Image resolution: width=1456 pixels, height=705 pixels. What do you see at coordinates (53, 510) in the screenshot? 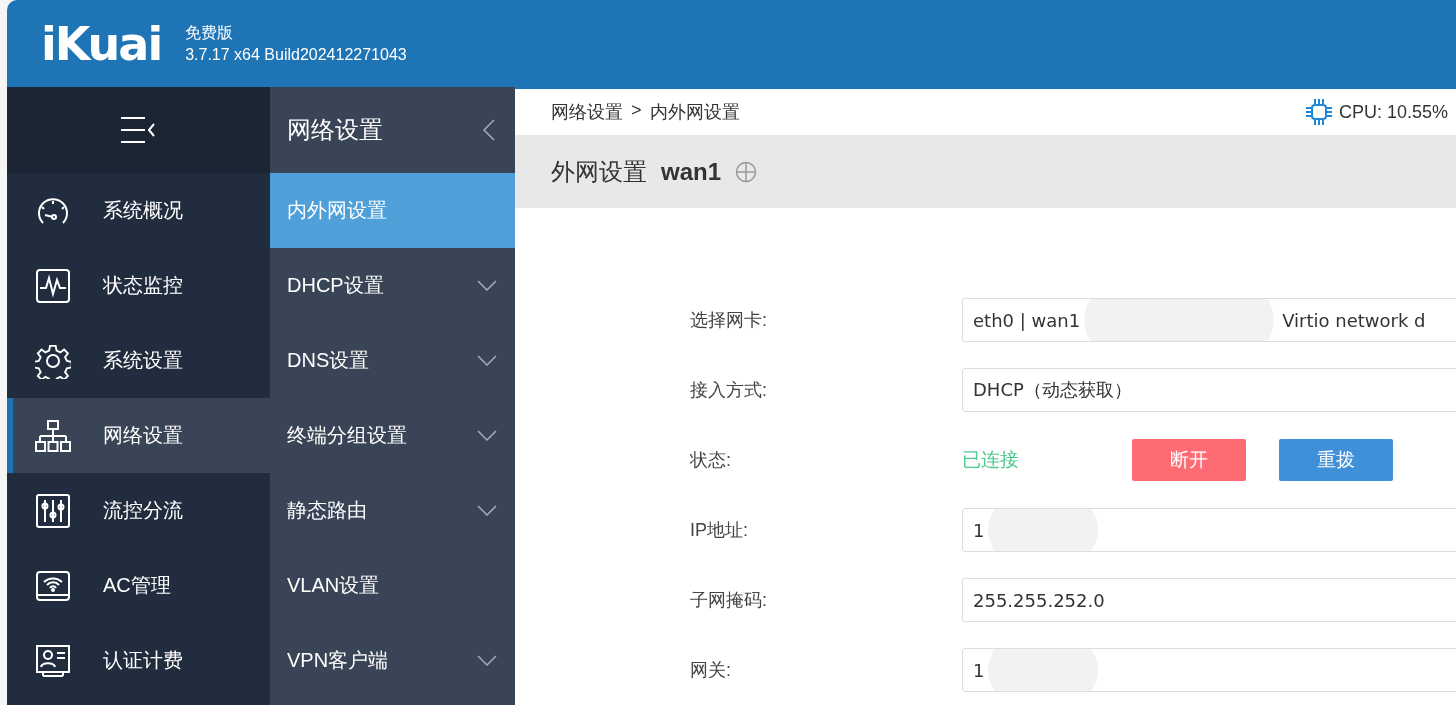
I see `sliders-icon` at bounding box center [53, 510].